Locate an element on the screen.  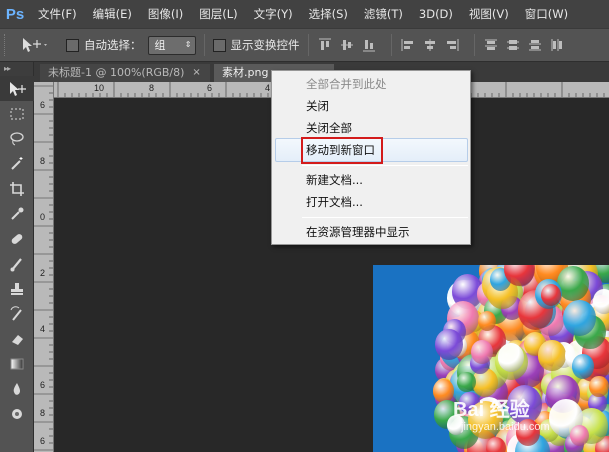
annotation-highlight-box is located at coordinates (342, 150).